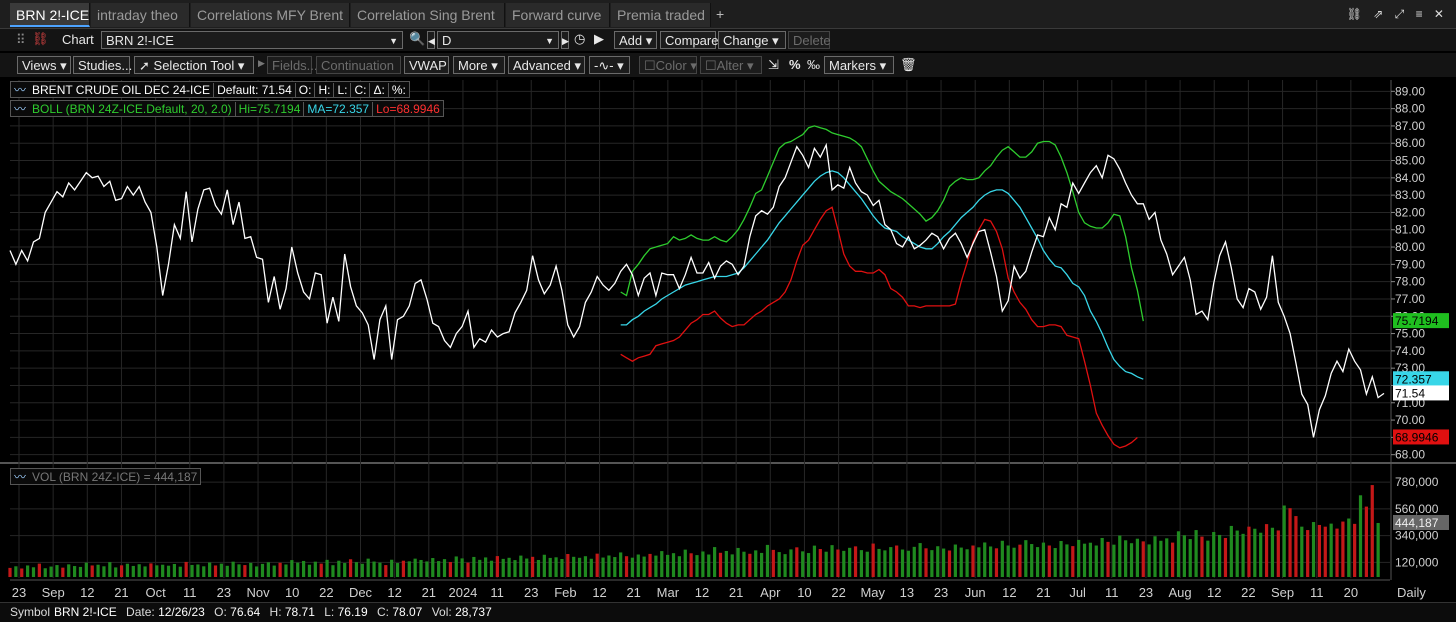 This screenshot has width=1456, height=622. I want to click on drag-handle-icon: ⠿, so click(21, 40).